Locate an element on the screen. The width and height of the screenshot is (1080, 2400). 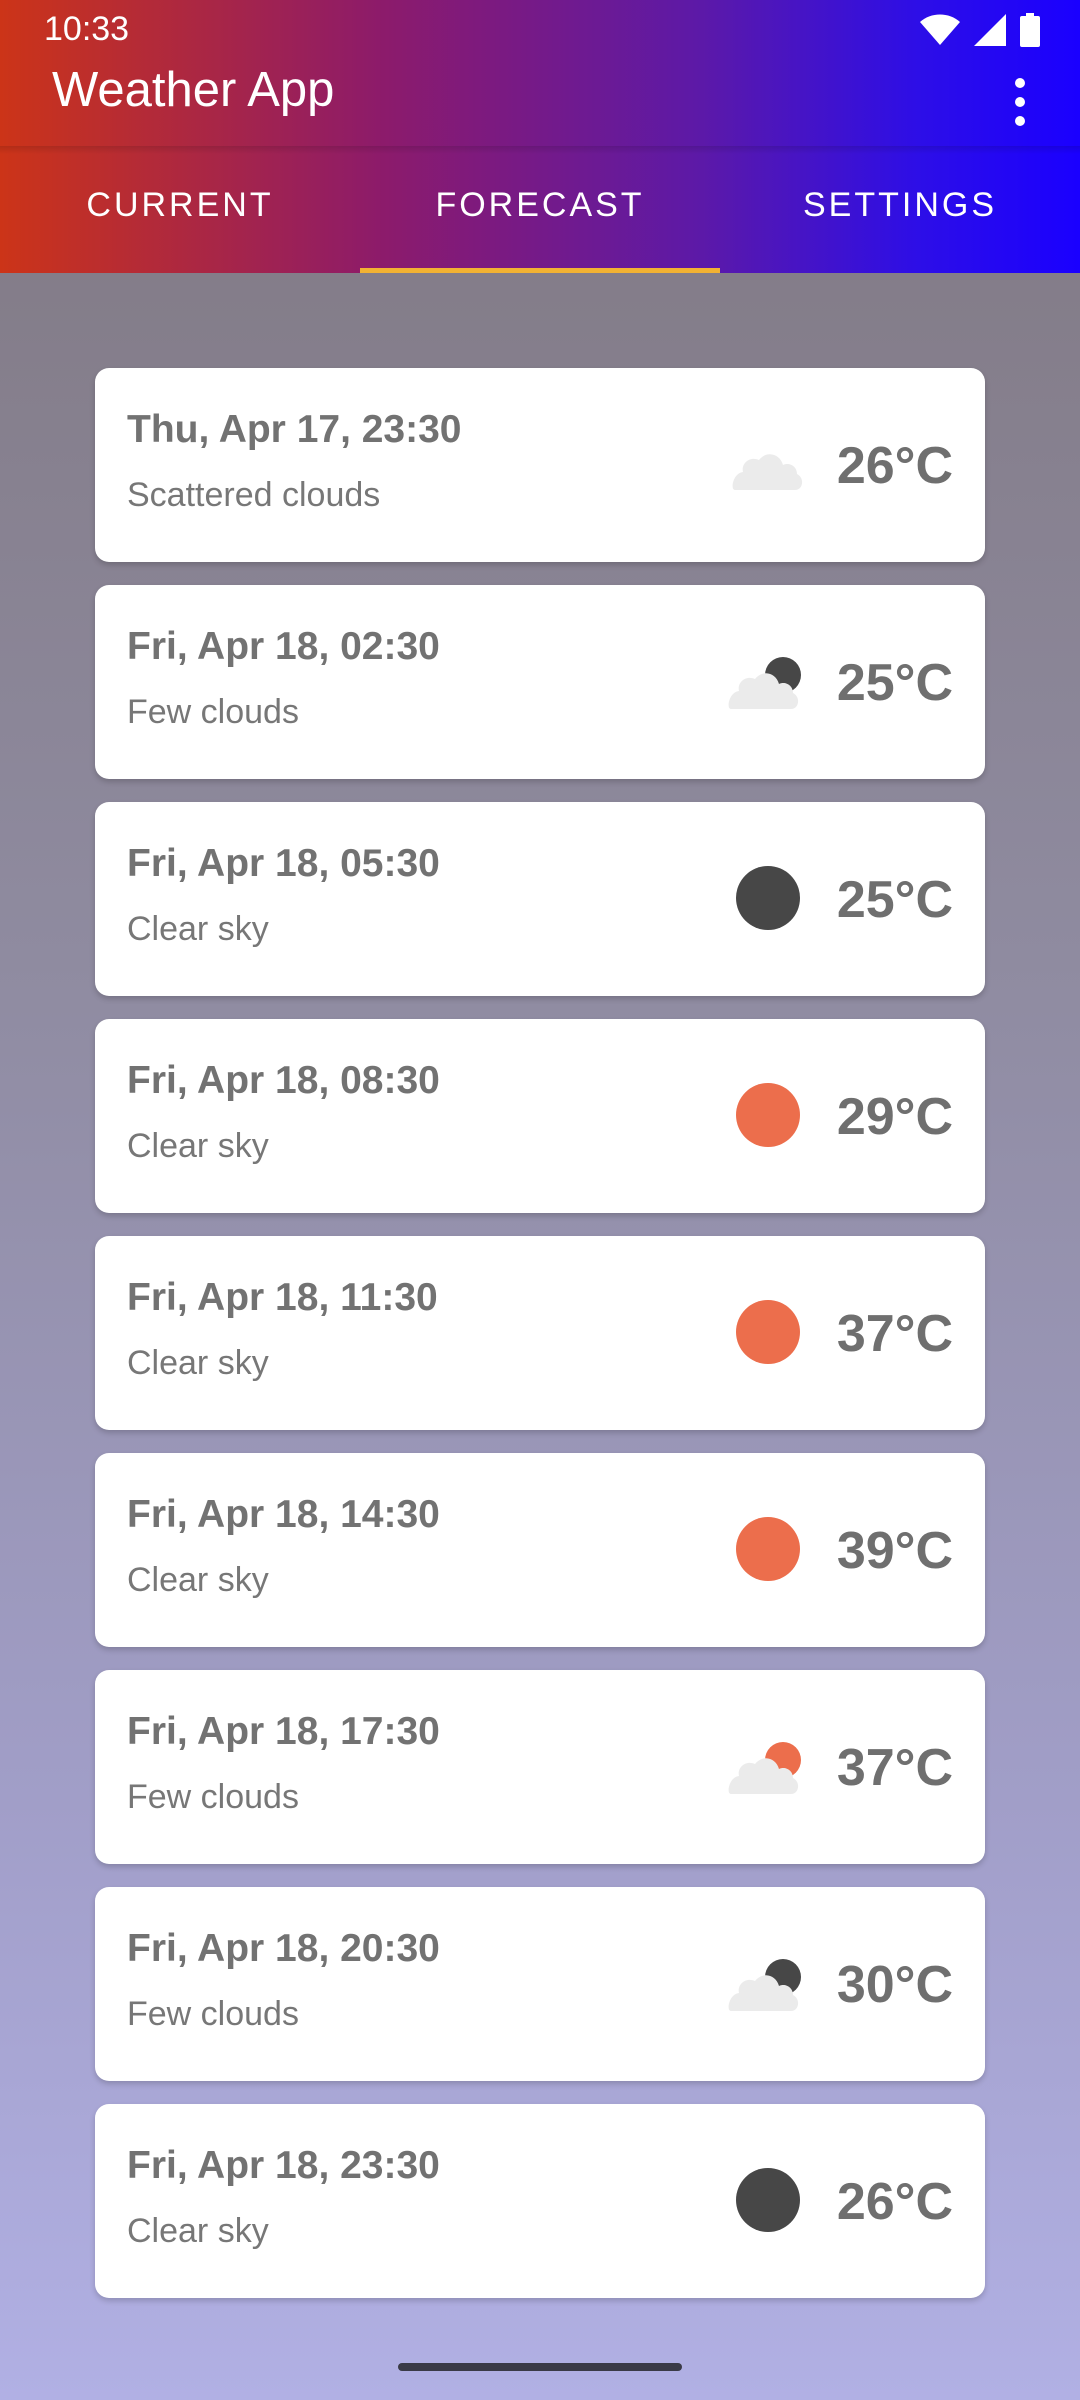
home-indicator is located at coordinates (540, 2367).